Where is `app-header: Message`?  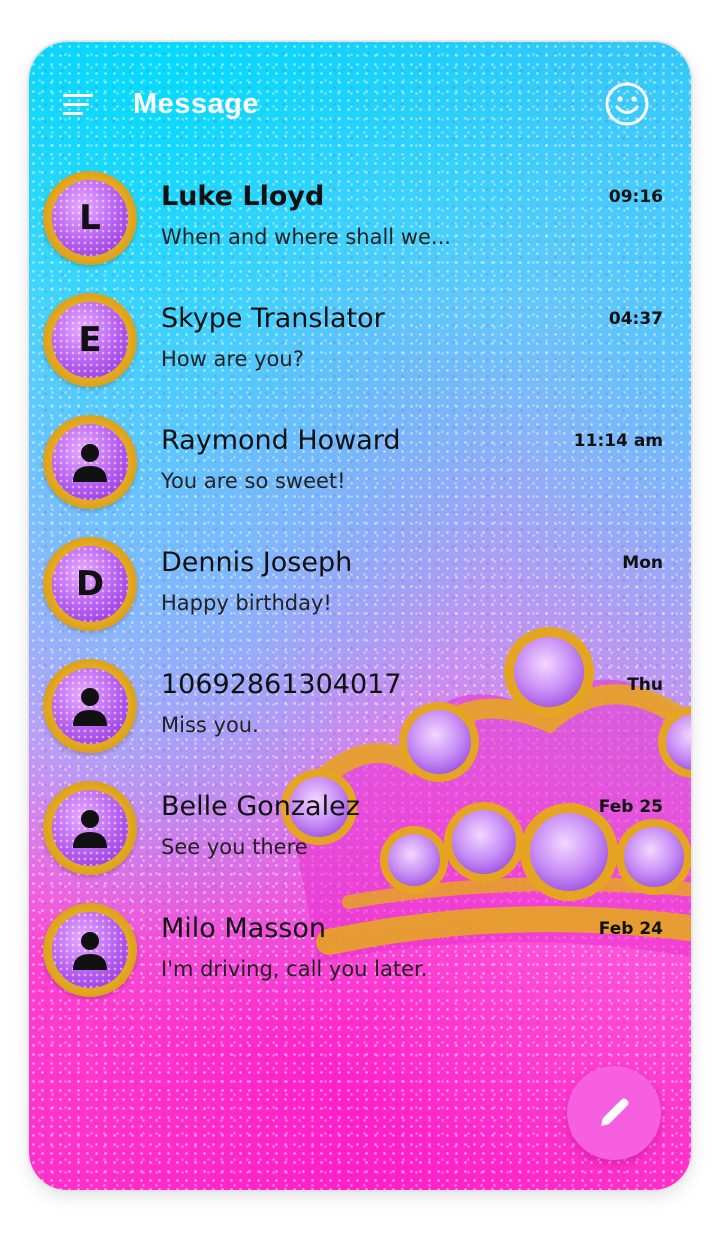
app-header: Message is located at coordinates (360, 102).